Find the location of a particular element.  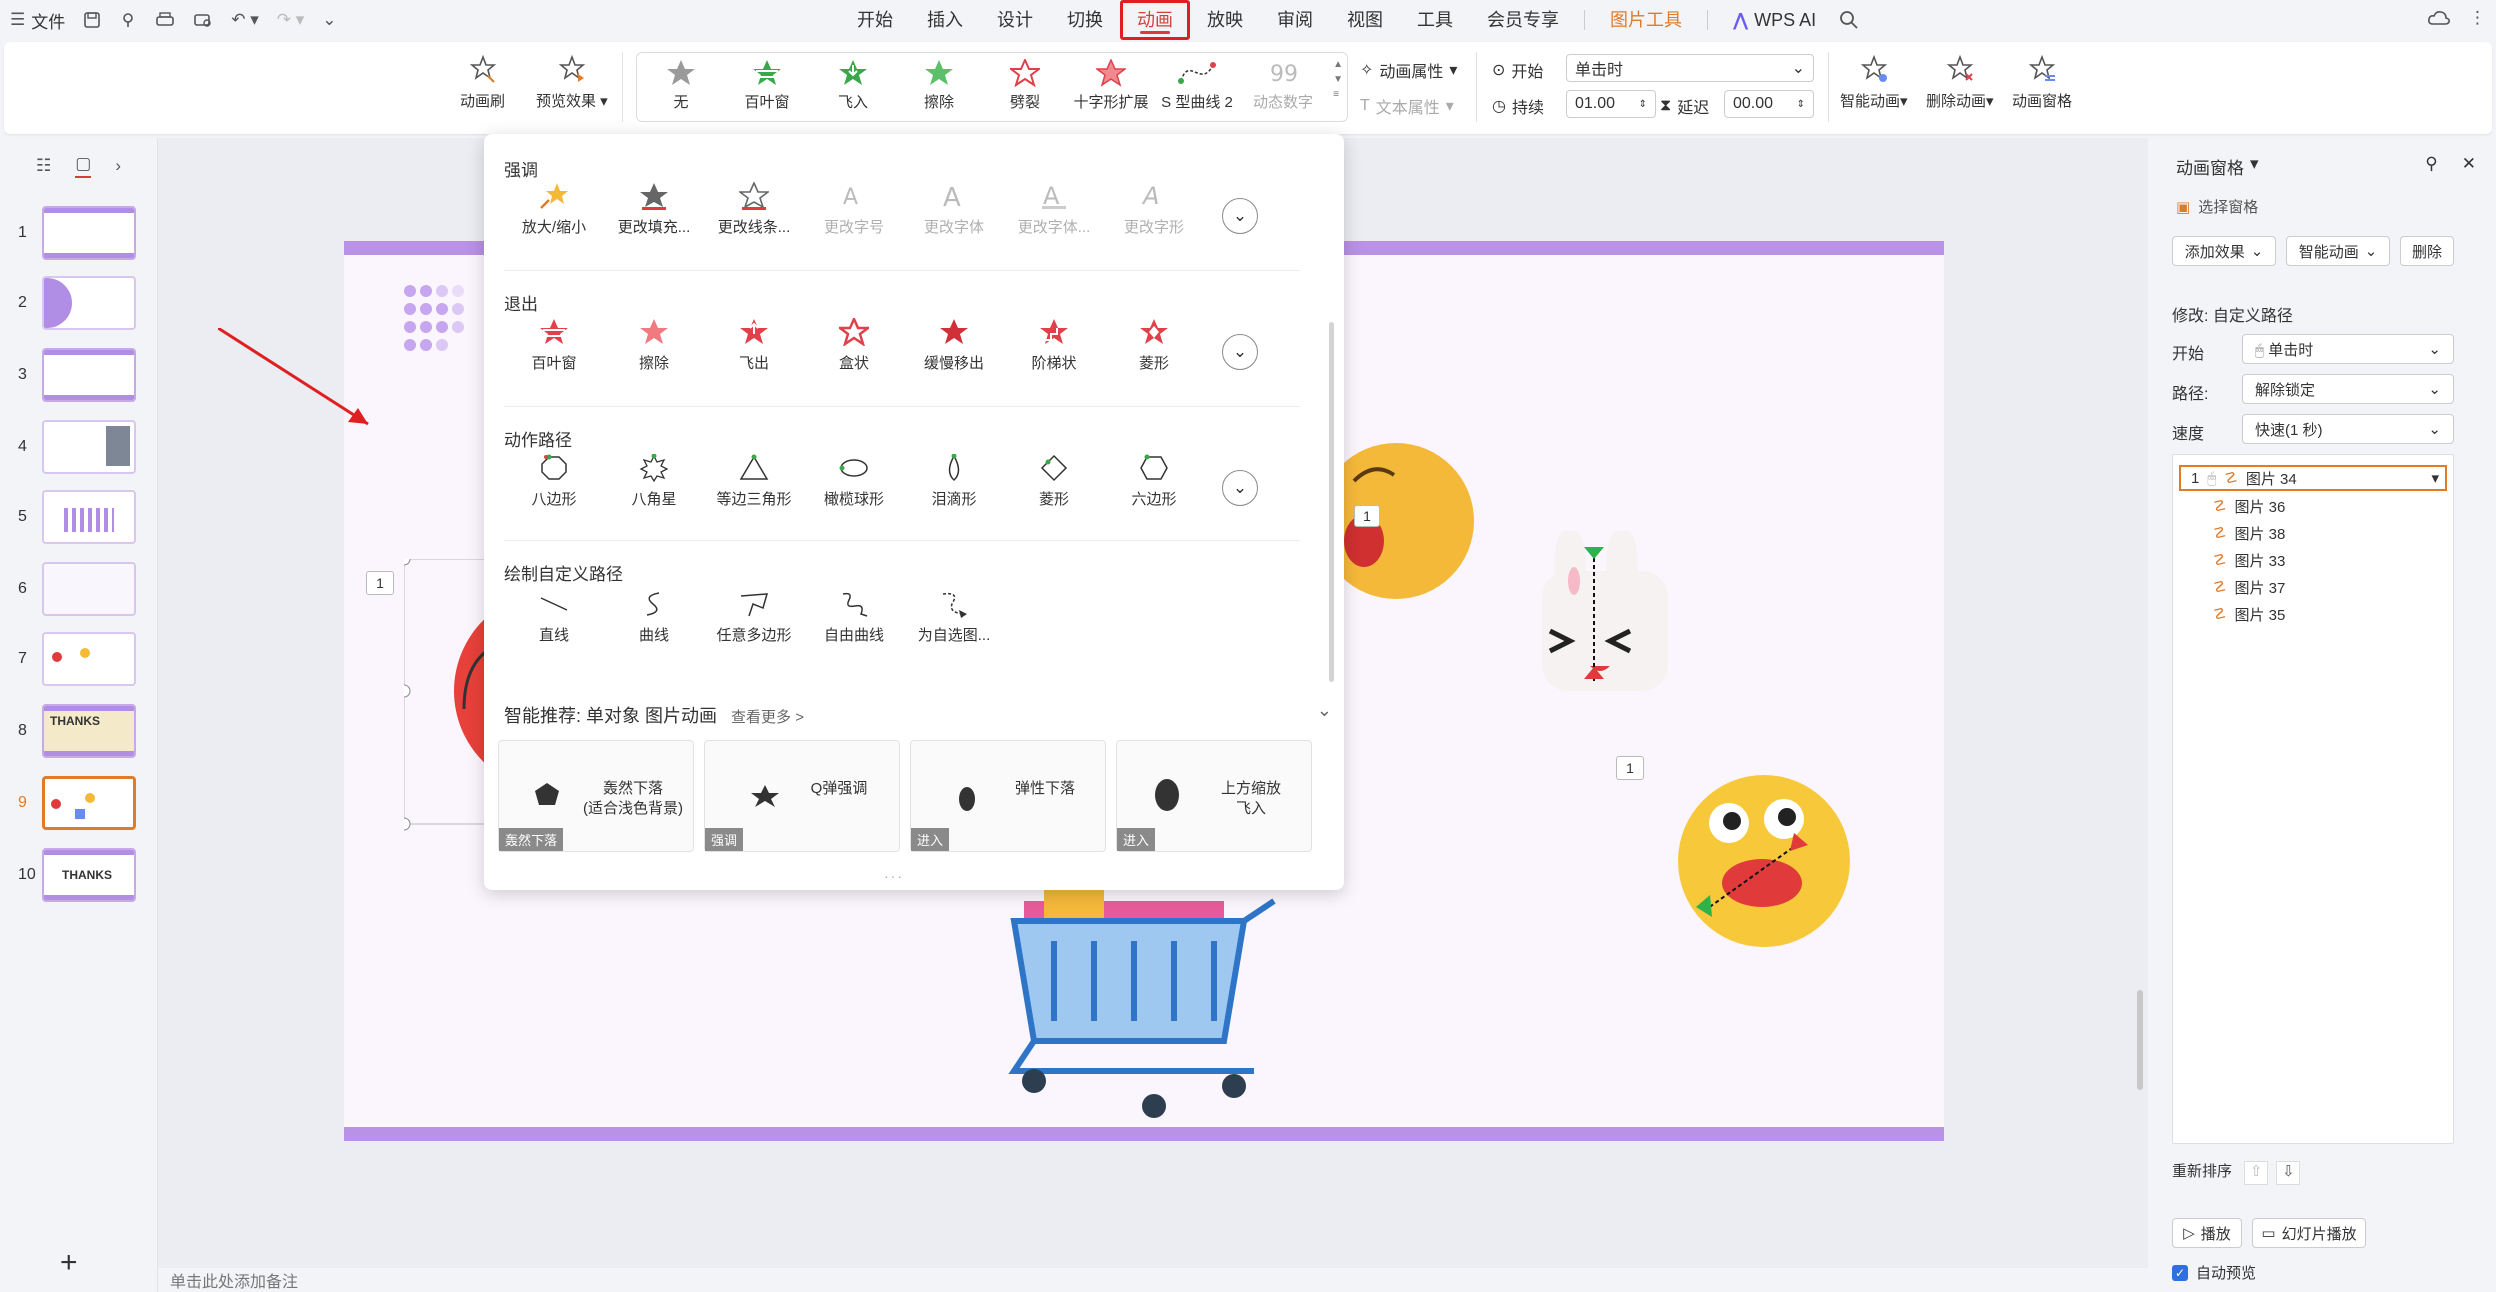

animation-list-item-selected: 1 🖱 ☡ 图片 34 ▾ is located at coordinates (2313, 478).